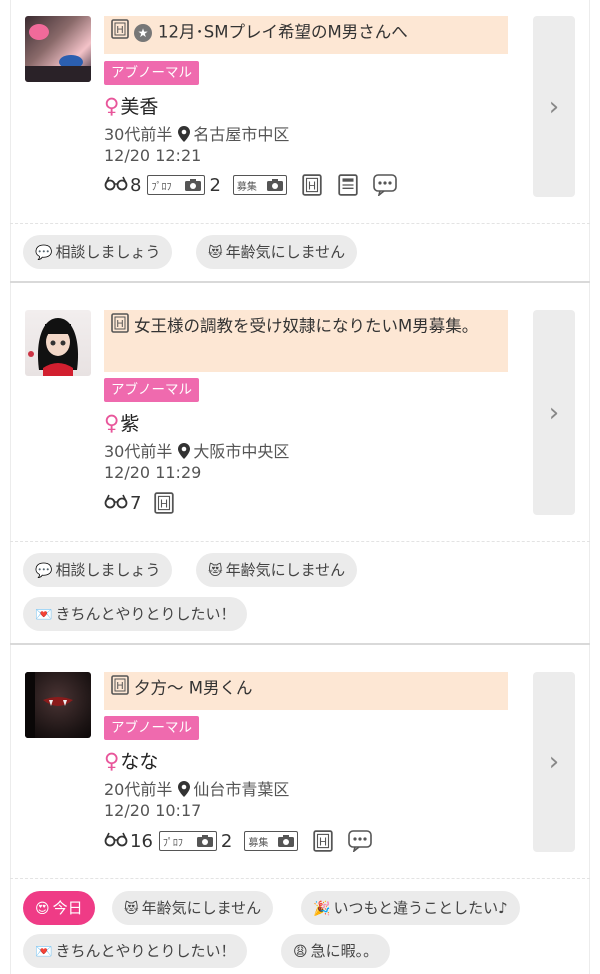 The height and width of the screenshot is (974, 600). I want to click on stats-row: 8 ﾌﾟﾛﾌ 2 募集 H, so click(250, 185).